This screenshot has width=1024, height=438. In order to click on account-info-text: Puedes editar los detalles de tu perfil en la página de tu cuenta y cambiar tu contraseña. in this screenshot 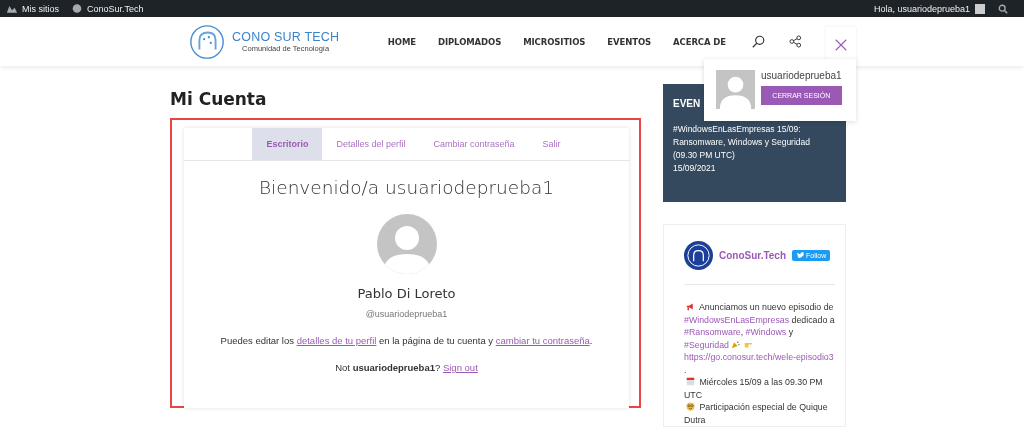, I will do `click(406, 340)`.